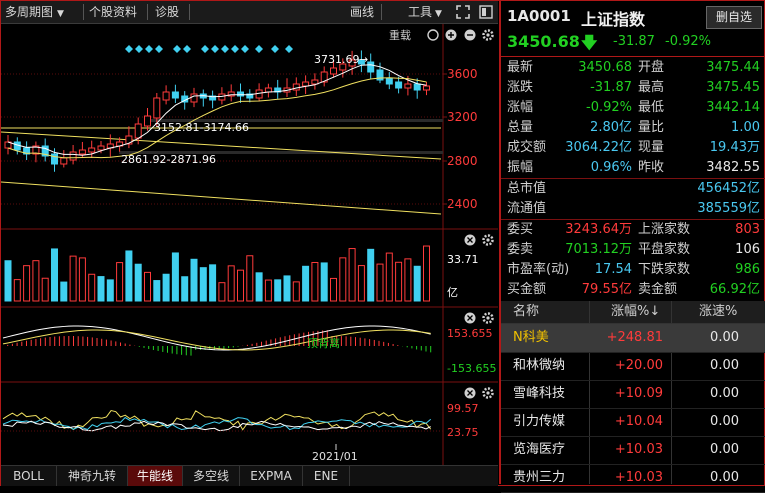 This screenshot has width=765, height=493. Describe the element at coordinates (335, 456) in the screenshot. I see `date-label: 2021/01` at that location.